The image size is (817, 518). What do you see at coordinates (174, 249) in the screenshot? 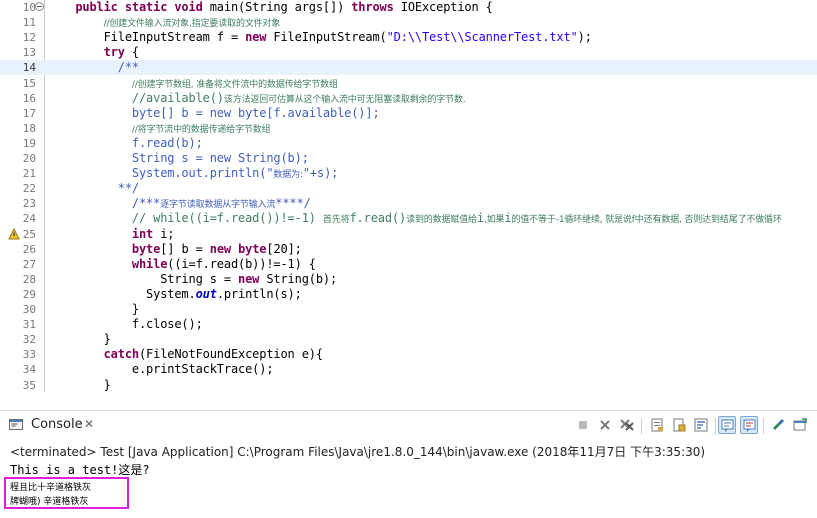
I see `code-text: byte[] b = new byte[20];` at bounding box center [174, 249].